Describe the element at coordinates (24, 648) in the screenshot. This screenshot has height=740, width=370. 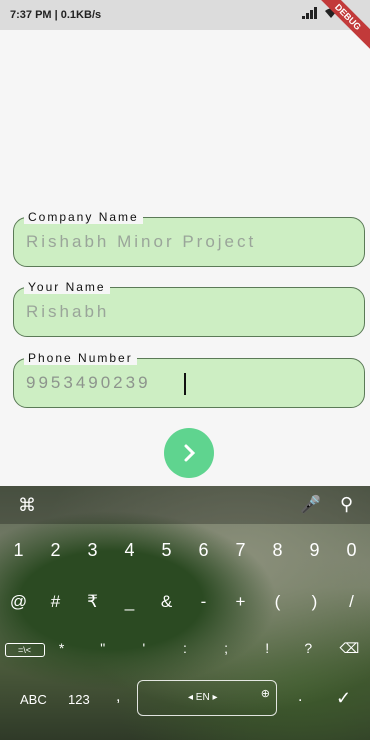
I see `key-more-symbols: =\<` at that location.